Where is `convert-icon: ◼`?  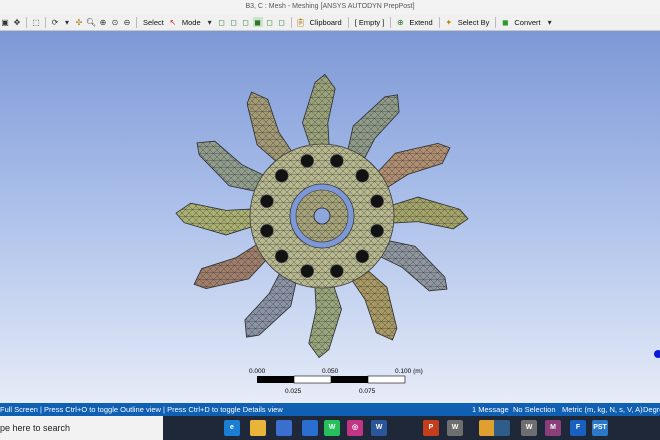
convert-icon: ◼ is located at coordinates (505, 22).